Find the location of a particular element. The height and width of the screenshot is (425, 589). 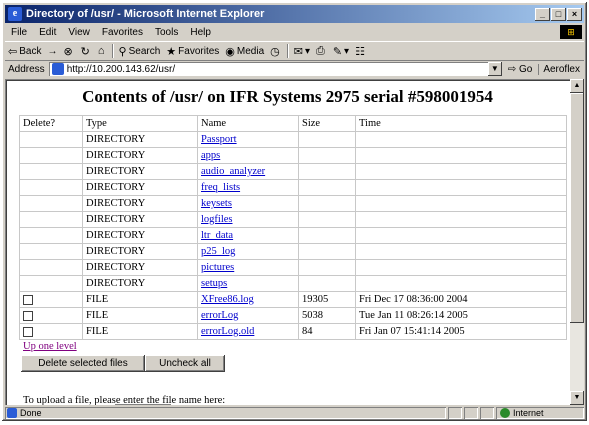

go-button: ⇨ Go is located at coordinates (520, 69).